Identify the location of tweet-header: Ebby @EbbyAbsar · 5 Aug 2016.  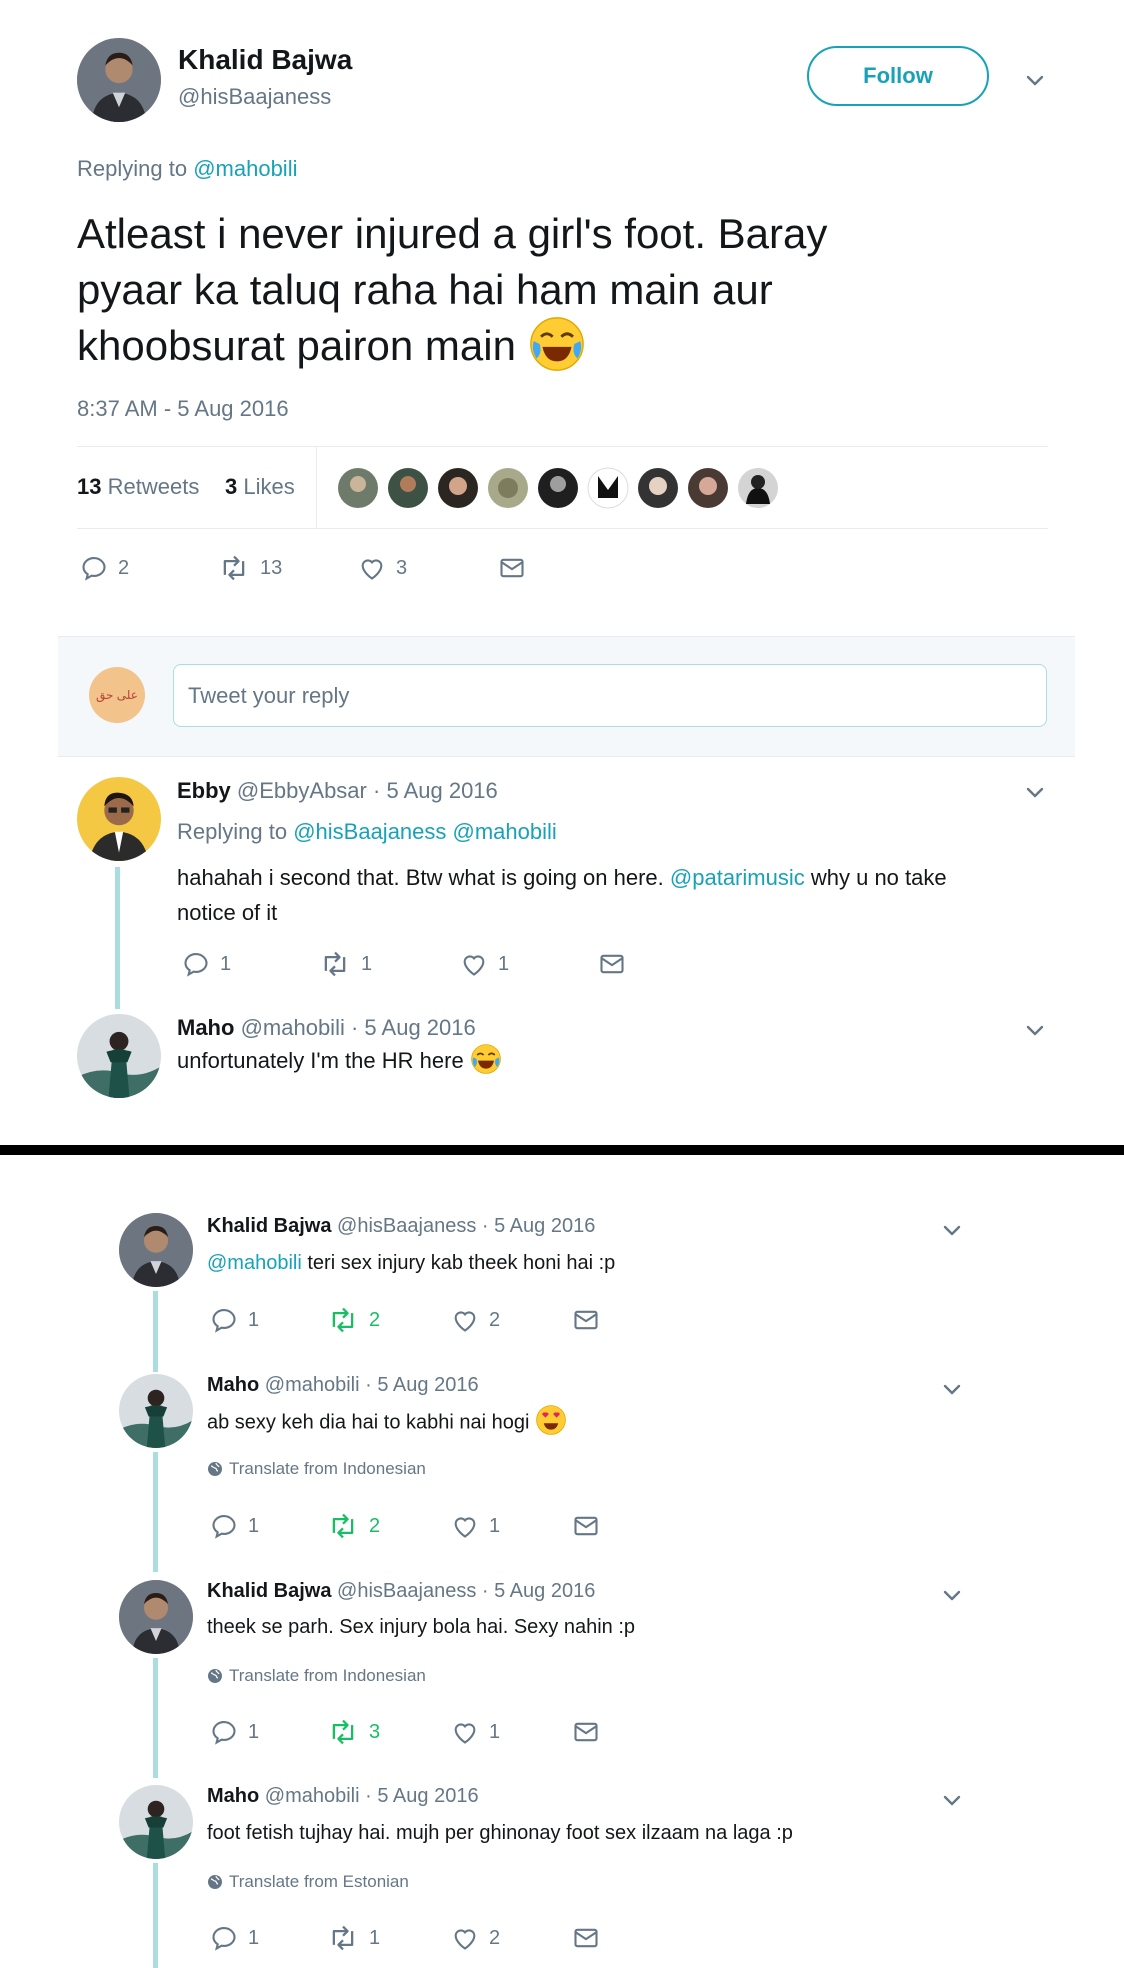
(337, 791).